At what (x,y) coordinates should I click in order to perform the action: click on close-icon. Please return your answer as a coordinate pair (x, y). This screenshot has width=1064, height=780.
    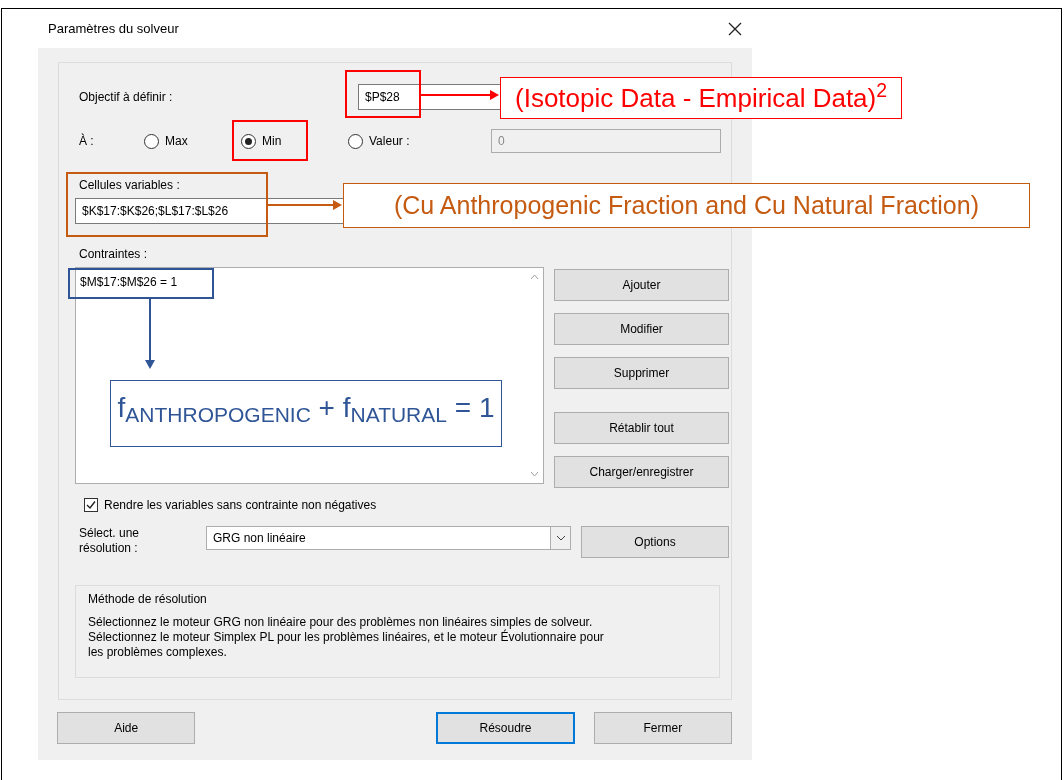
    Looking at the image, I should click on (735, 29).